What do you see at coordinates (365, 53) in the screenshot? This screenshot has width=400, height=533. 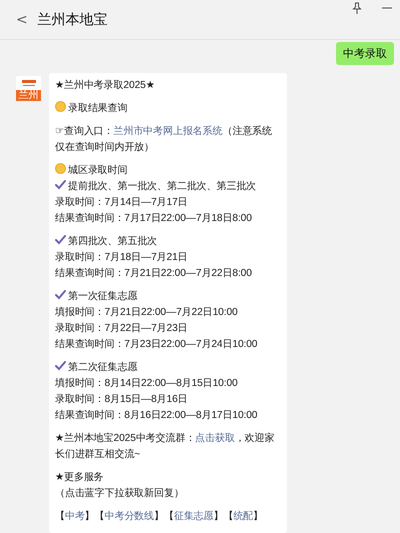 I see `sent-message: 中考录取` at bounding box center [365, 53].